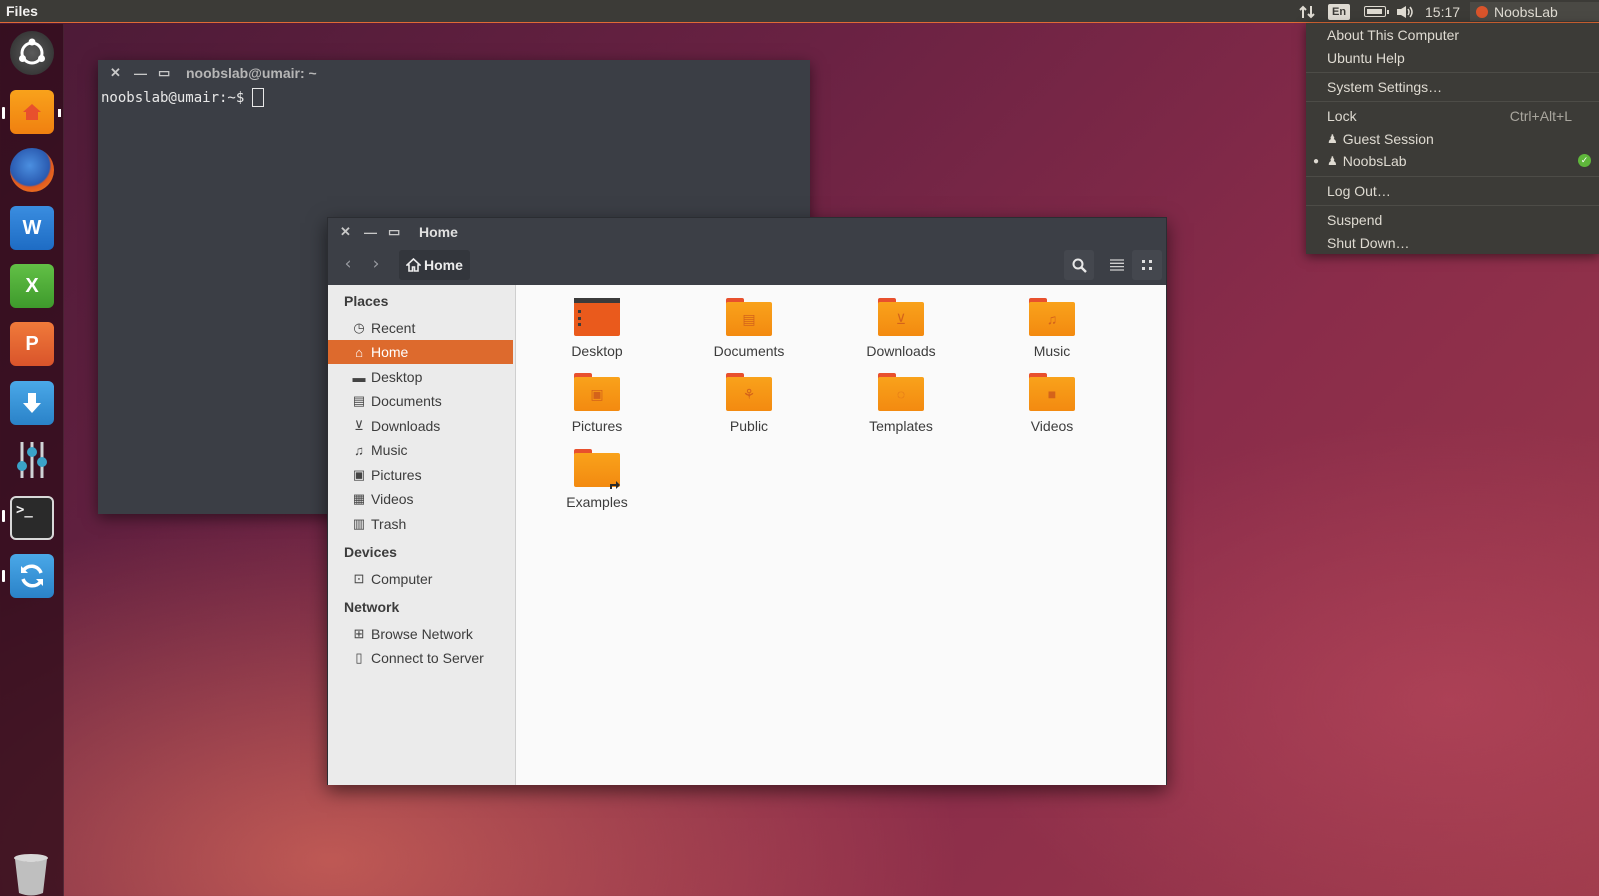 Image resolution: width=1599 pixels, height=896 pixels. Describe the element at coordinates (1405, 11) in the screenshot. I see `volume-icon` at that location.